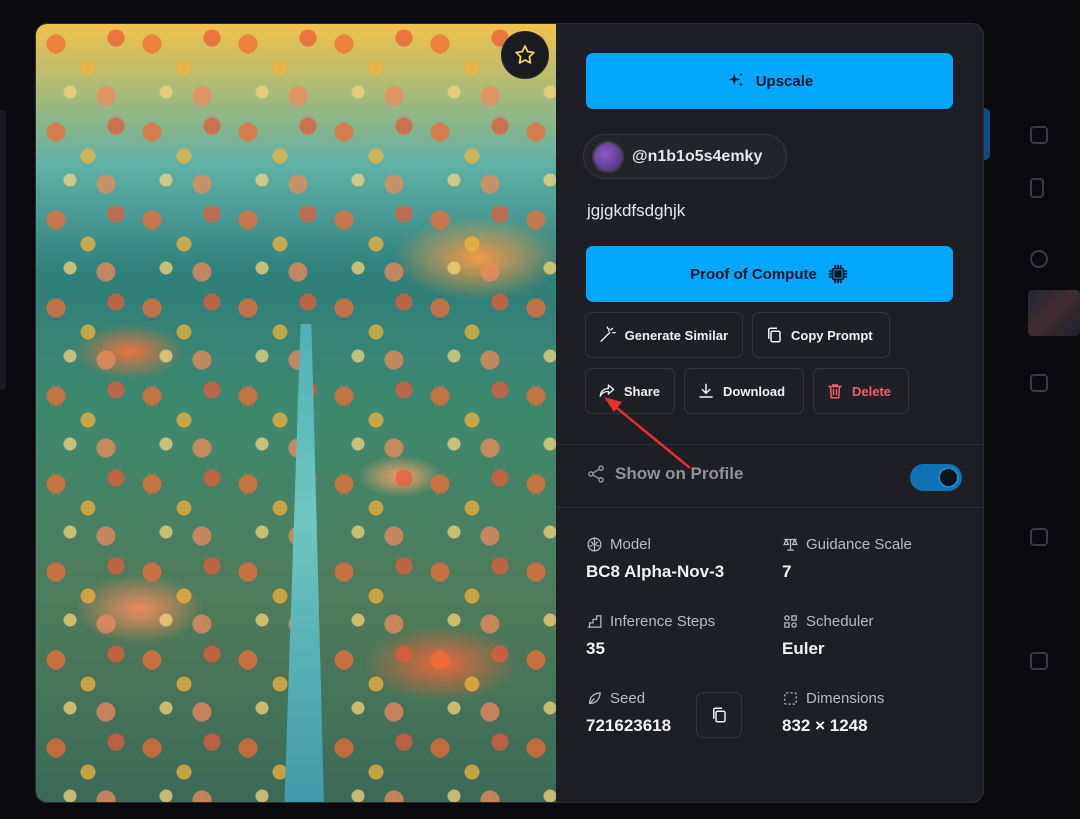 Image resolution: width=1080 pixels, height=819 pixels. I want to click on copy-seed-button, so click(719, 715).